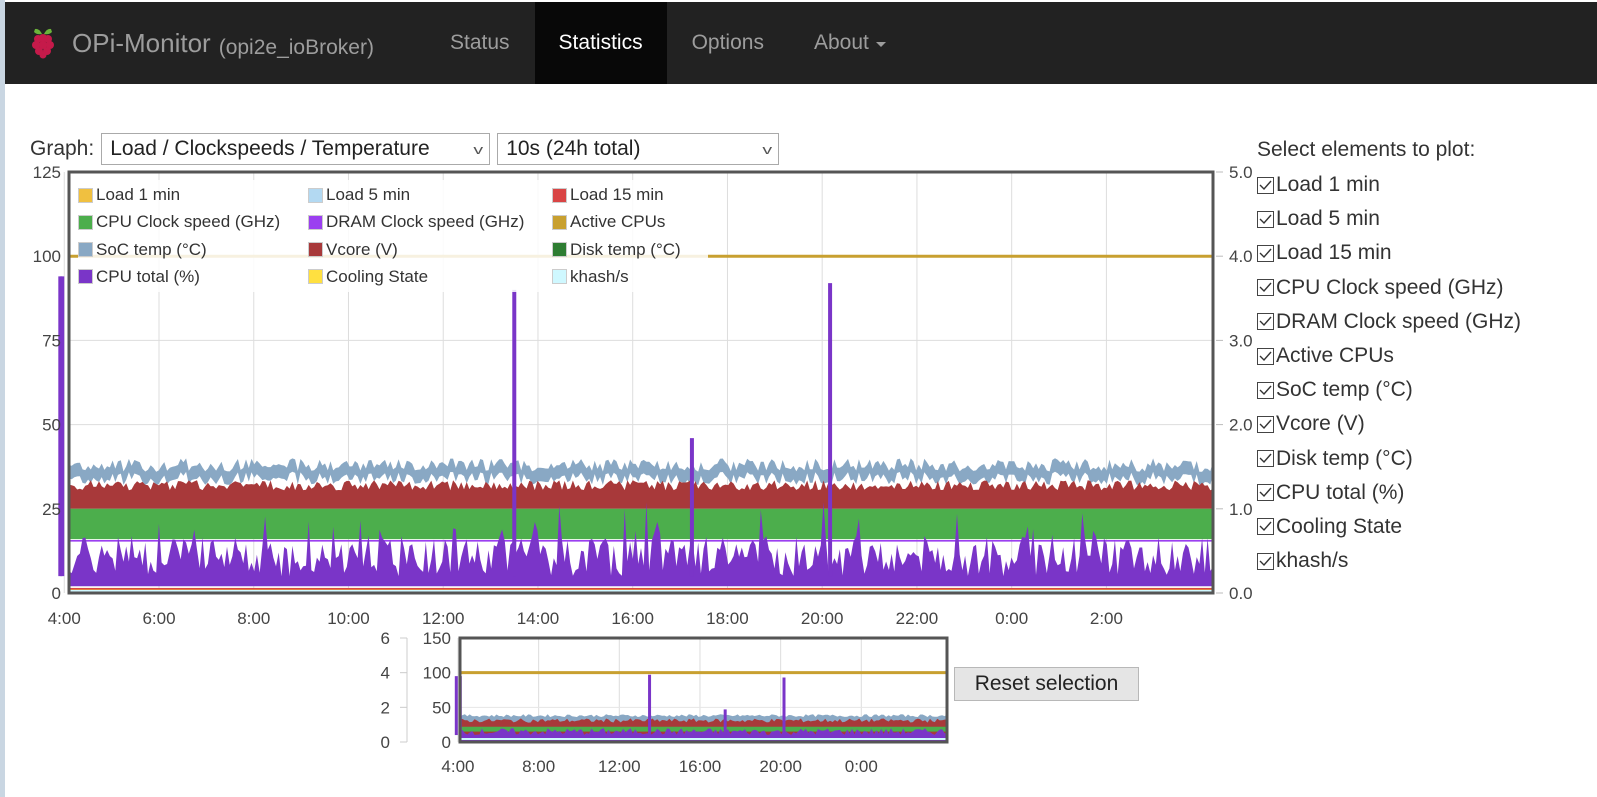 The image size is (1597, 797). What do you see at coordinates (1344, 390) in the screenshot?
I see `checkbox-label: SoC temp (°C)` at bounding box center [1344, 390].